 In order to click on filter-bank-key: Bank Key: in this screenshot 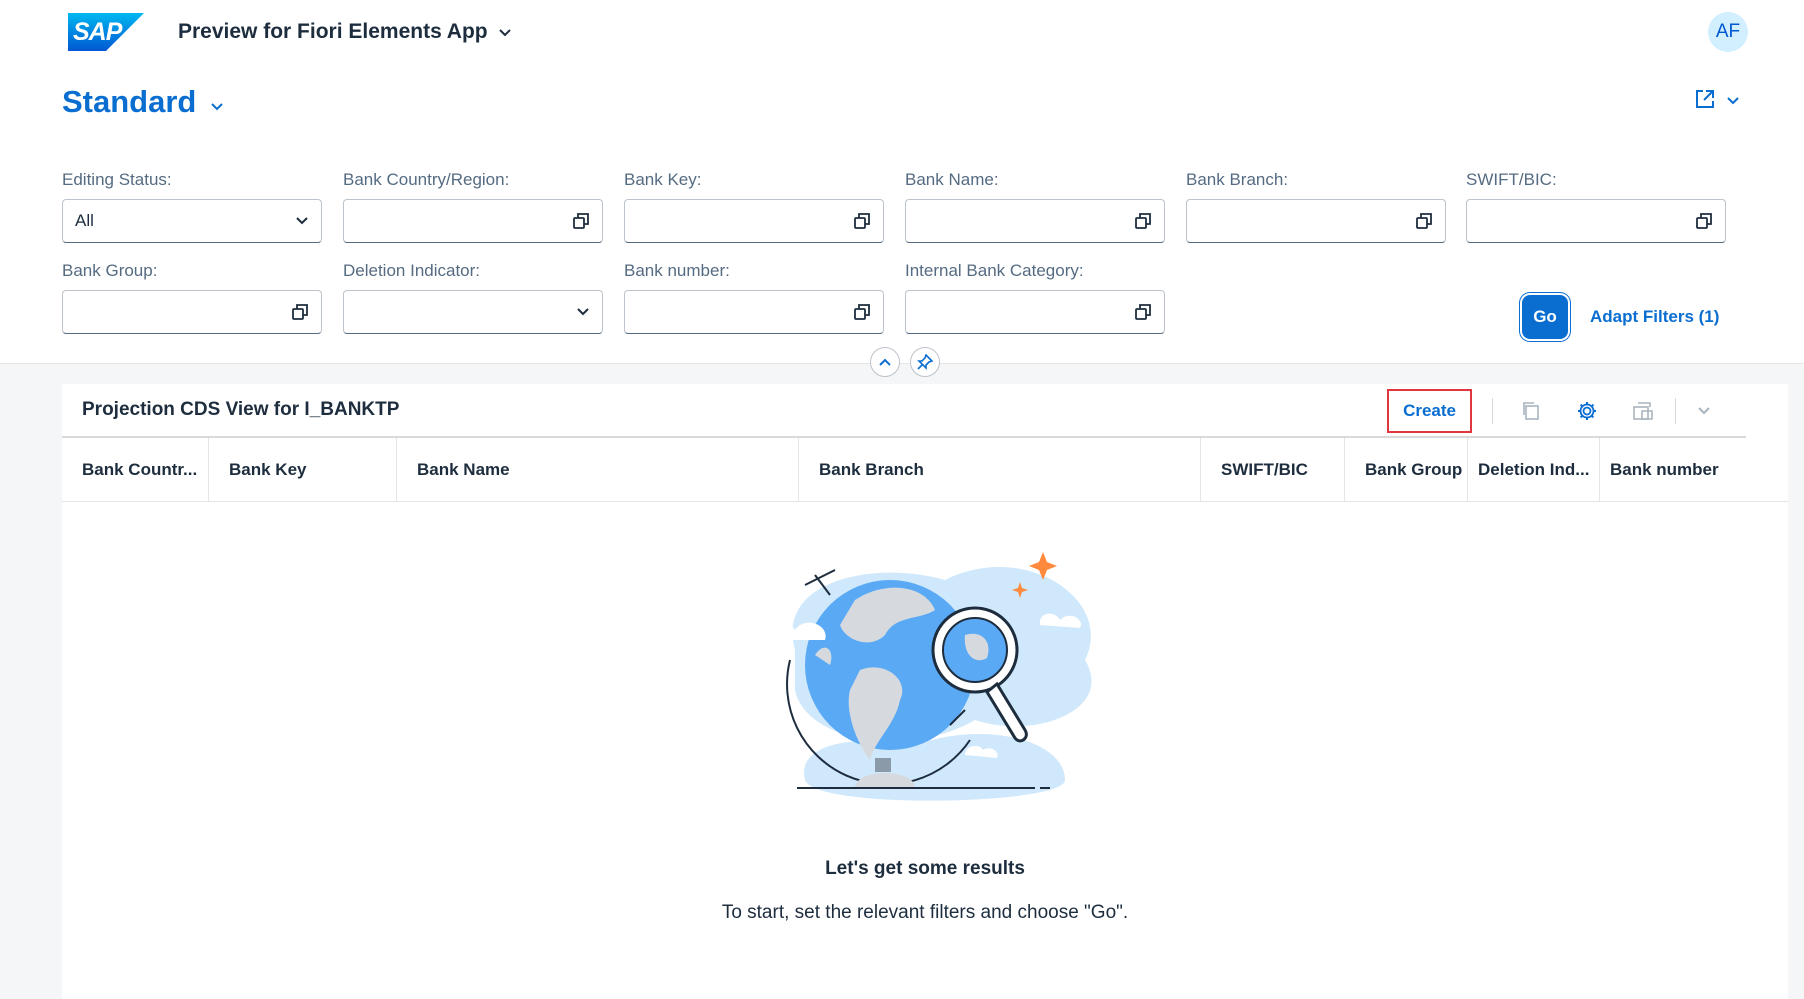, I will do `click(754, 206)`.